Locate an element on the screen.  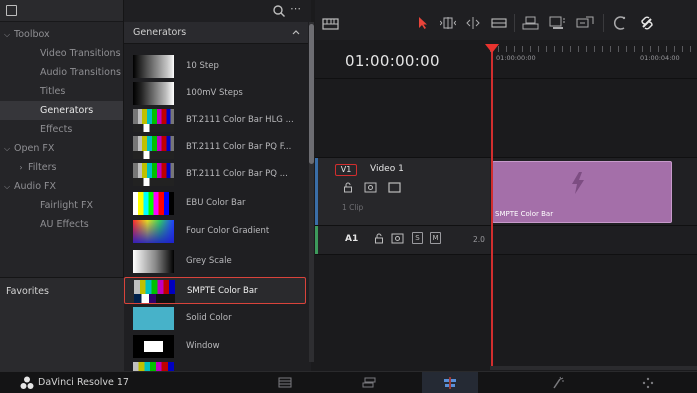
chevron-right-icon: › is located at coordinates (21, 167).